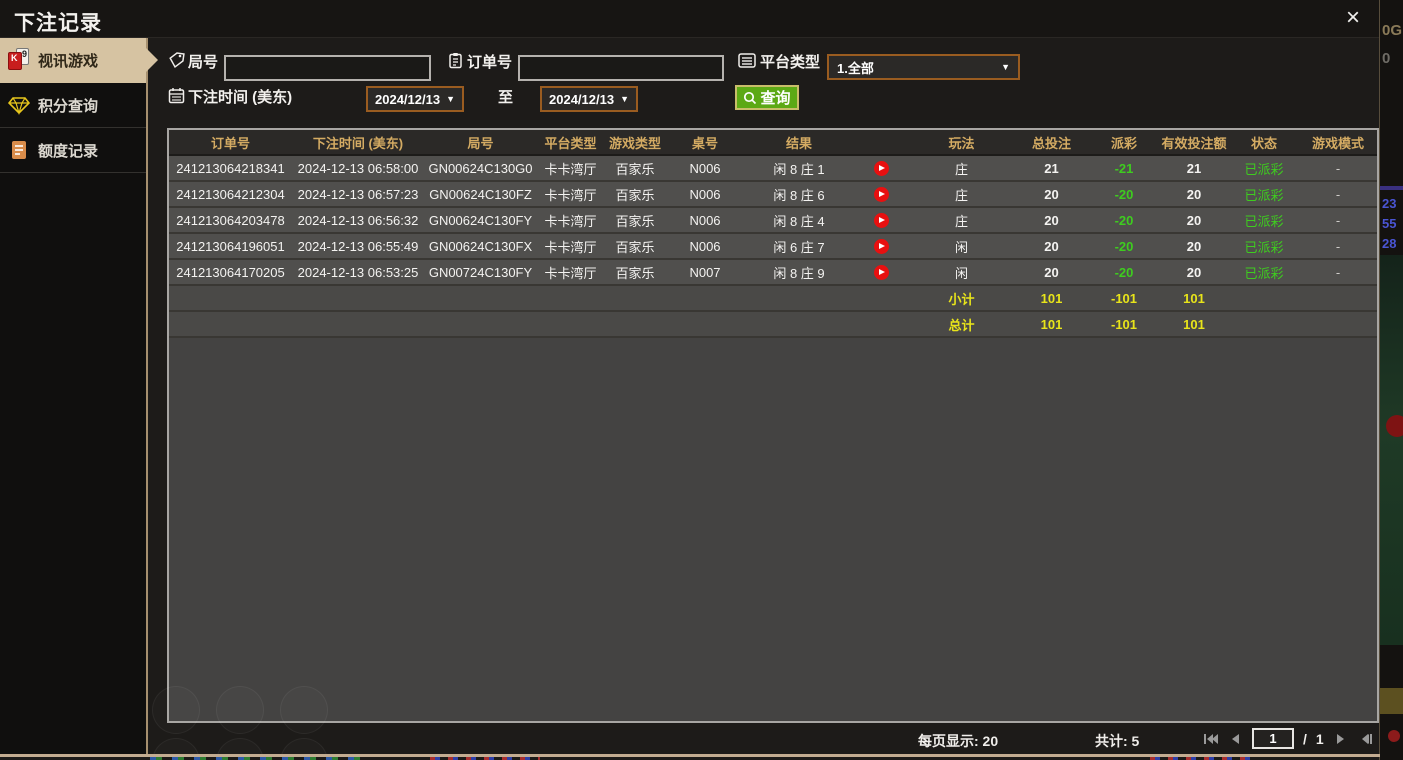 This screenshot has height=760, width=1403. What do you see at coordinates (855, 68) in the screenshot?
I see `platform-type-value: 1.全部` at bounding box center [855, 68].